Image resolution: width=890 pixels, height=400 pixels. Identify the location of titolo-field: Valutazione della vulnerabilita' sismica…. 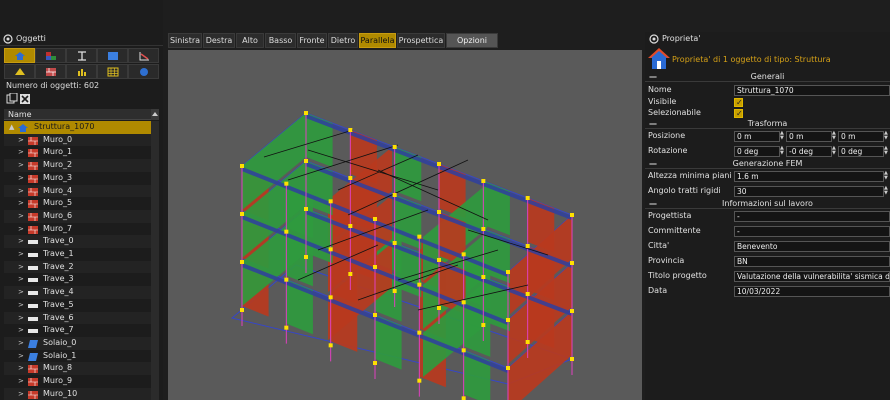
(812, 276).